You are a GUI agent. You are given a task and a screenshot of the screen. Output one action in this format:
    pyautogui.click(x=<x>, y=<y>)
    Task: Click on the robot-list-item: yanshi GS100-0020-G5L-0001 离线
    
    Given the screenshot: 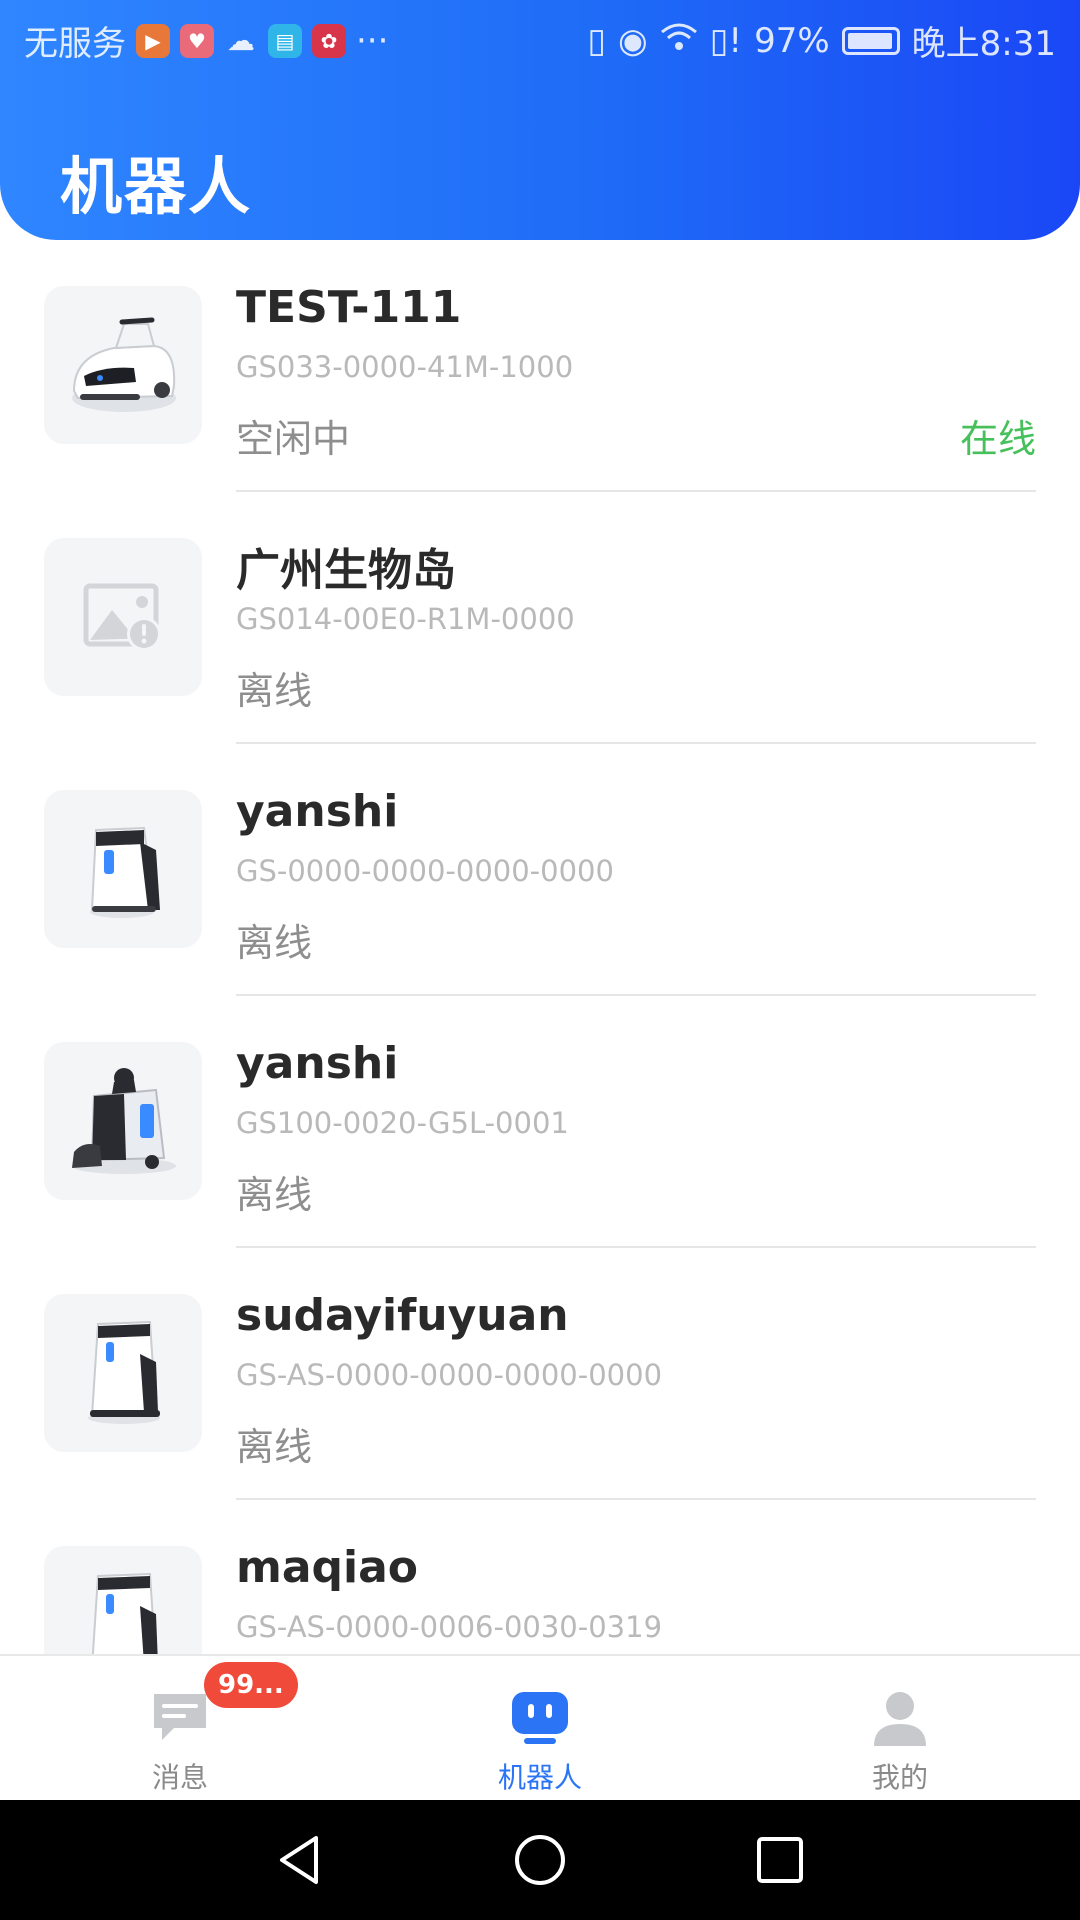 What is the action you would take?
    pyautogui.click(x=540, y=1122)
    